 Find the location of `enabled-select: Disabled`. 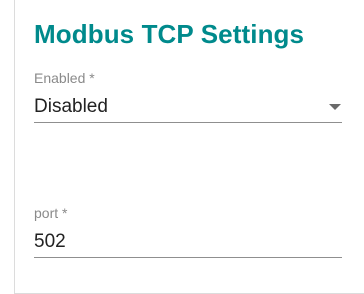

enabled-select: Disabled is located at coordinates (188, 106).